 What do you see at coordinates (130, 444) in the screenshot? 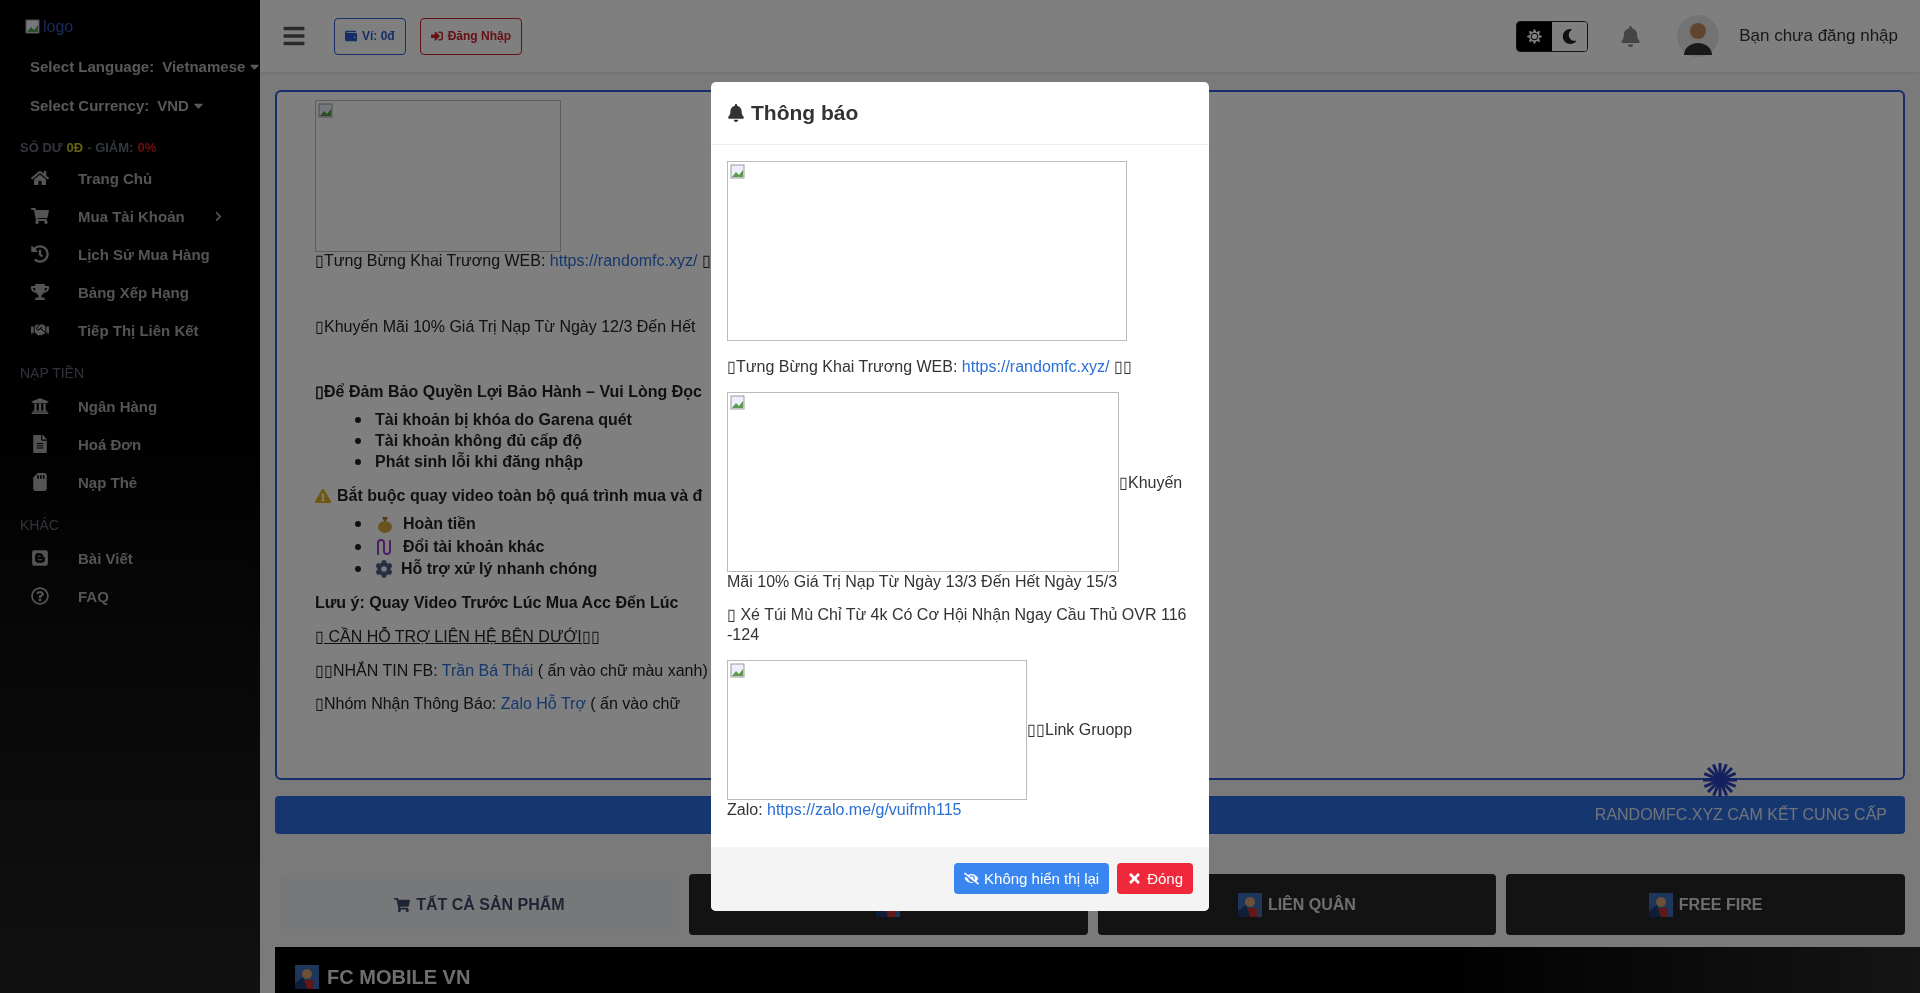
I see `sidebar-item: Hoá Đơn` at bounding box center [130, 444].